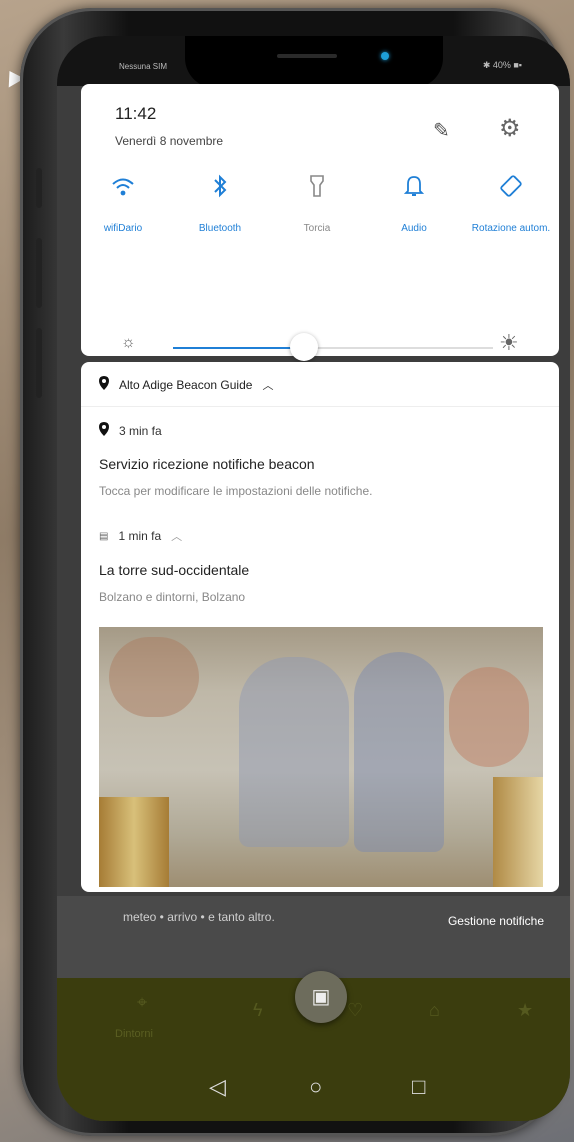 This screenshot has height=1142, width=574. What do you see at coordinates (258, 1010) in the screenshot?
I see `bolt-icon: ϟ` at bounding box center [258, 1010].